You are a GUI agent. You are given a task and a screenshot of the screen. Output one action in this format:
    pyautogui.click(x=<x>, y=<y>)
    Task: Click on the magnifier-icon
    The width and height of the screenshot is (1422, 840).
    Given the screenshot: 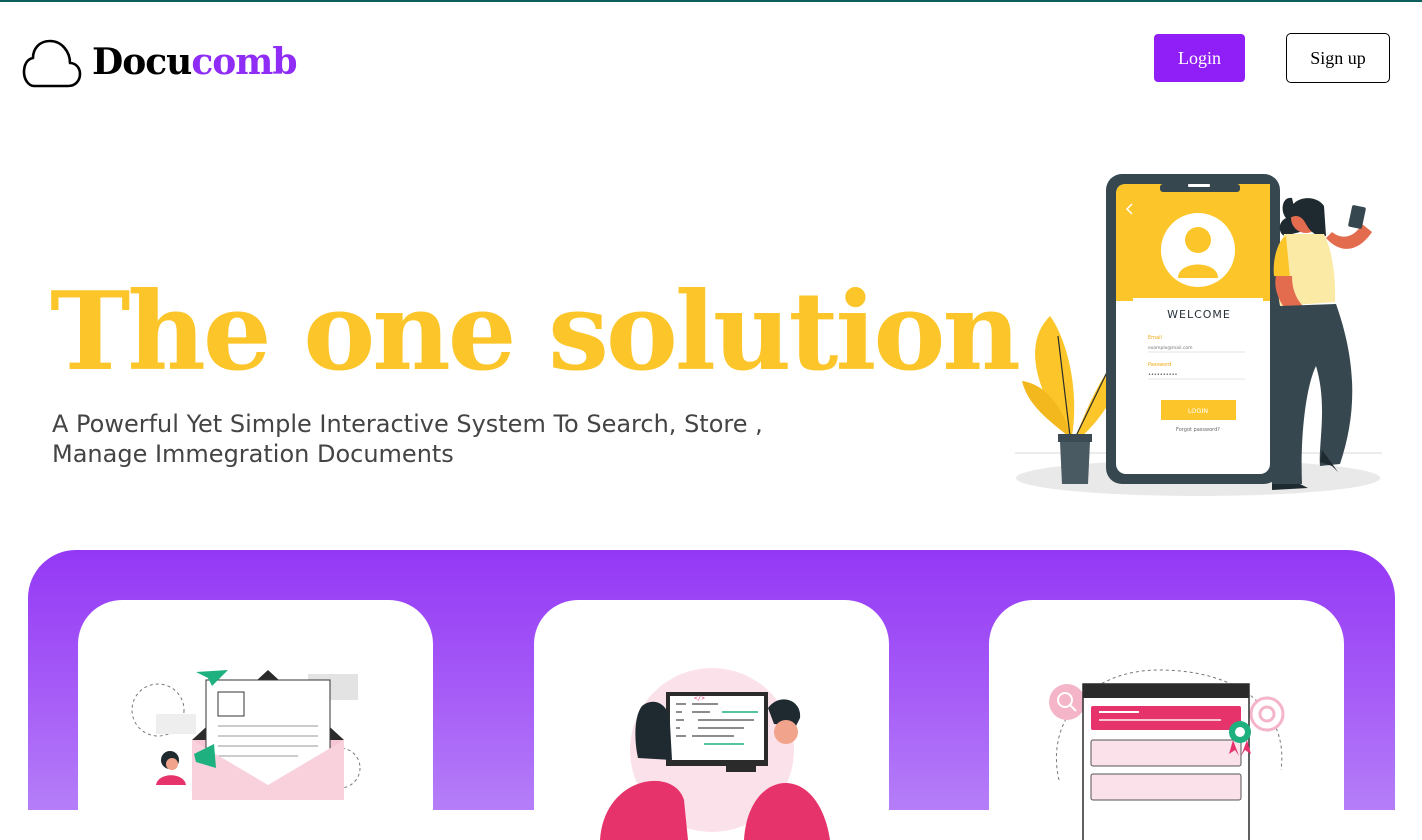 What is the action you would take?
    pyautogui.click(x=1067, y=702)
    